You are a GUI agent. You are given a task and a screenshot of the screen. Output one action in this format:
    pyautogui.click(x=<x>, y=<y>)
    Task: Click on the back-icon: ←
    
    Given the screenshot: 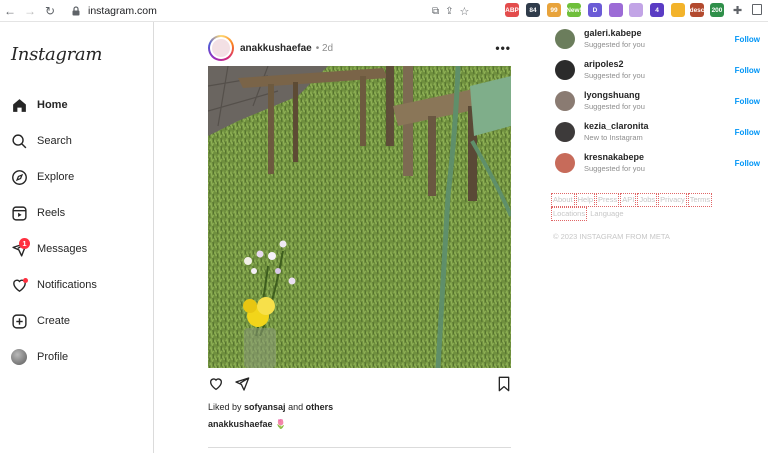 What is the action you would take?
    pyautogui.click(x=10, y=11)
    